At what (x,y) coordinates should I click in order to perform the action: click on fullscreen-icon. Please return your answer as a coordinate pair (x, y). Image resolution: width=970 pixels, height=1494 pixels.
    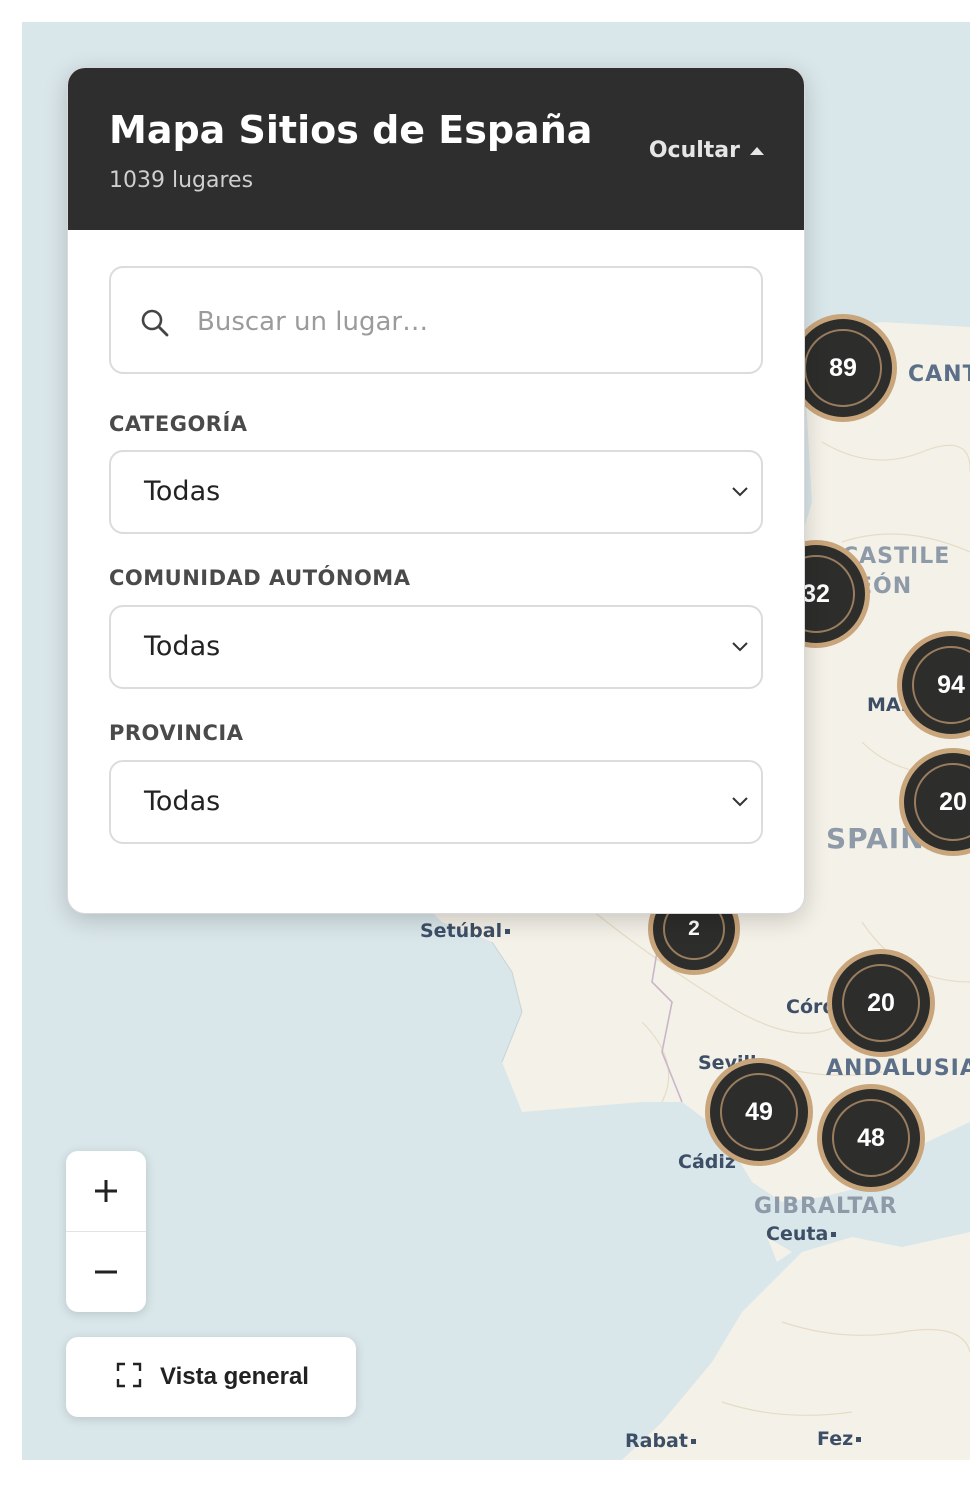
    Looking at the image, I should click on (129, 1377).